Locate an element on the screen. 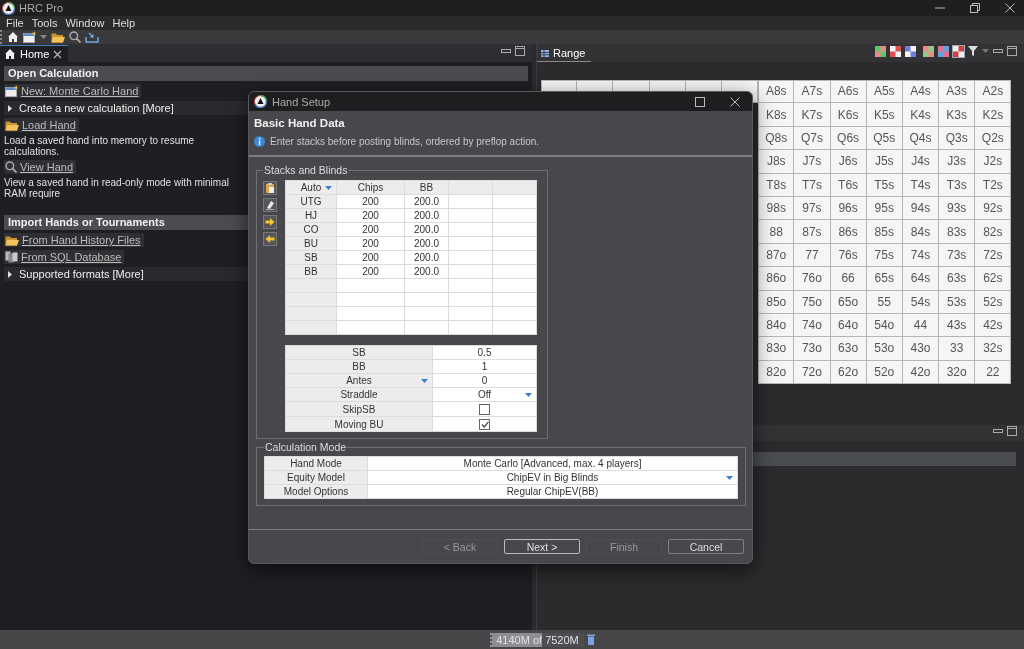  description: View a saved hand in read-only mode with minimal RAM require is located at coordinates (117, 188).